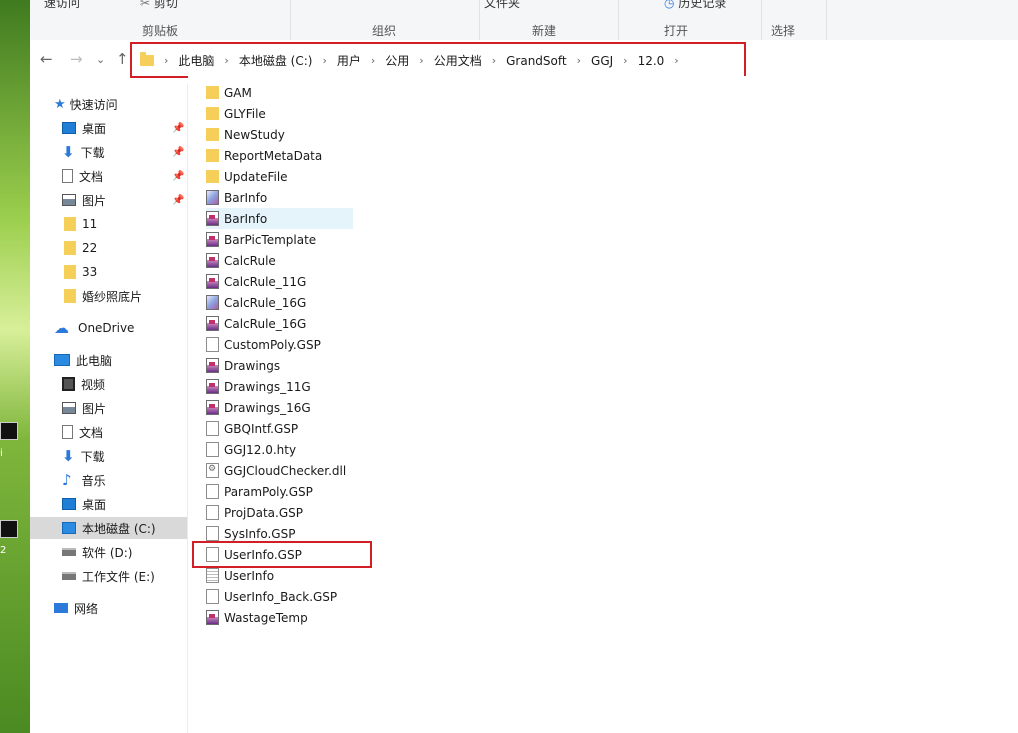 The width and height of the screenshot is (1018, 733). I want to click on sidebar-item-drive-c: 本地磁盘 (C:), so click(108, 528).